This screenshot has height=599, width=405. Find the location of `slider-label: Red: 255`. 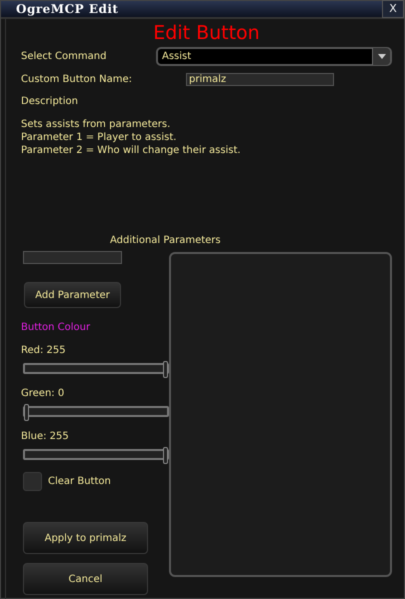

slider-label: Red: 255 is located at coordinates (44, 351).